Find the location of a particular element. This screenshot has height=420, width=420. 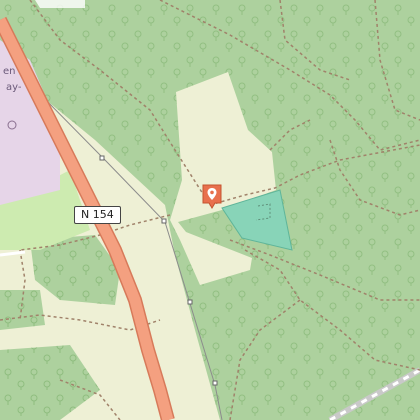

location-pin-shape is located at coordinates (212, 196).